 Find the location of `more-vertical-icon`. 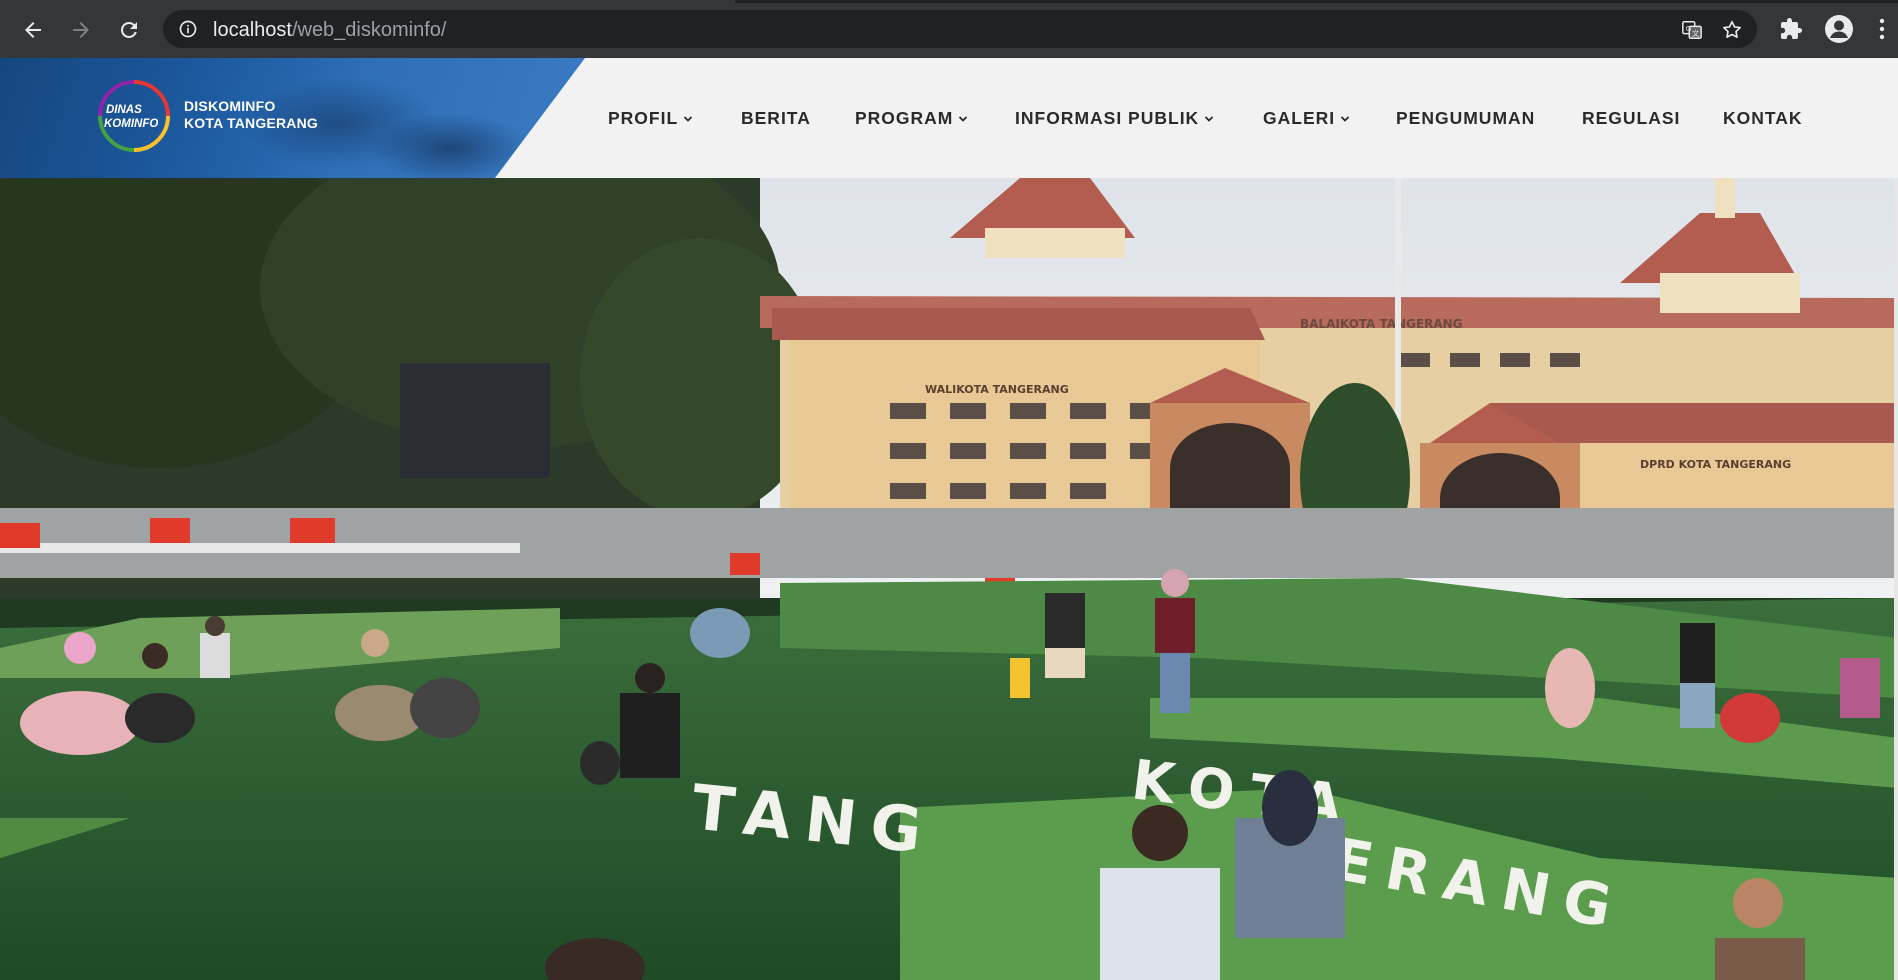

more-vertical-icon is located at coordinates (1882, 29).